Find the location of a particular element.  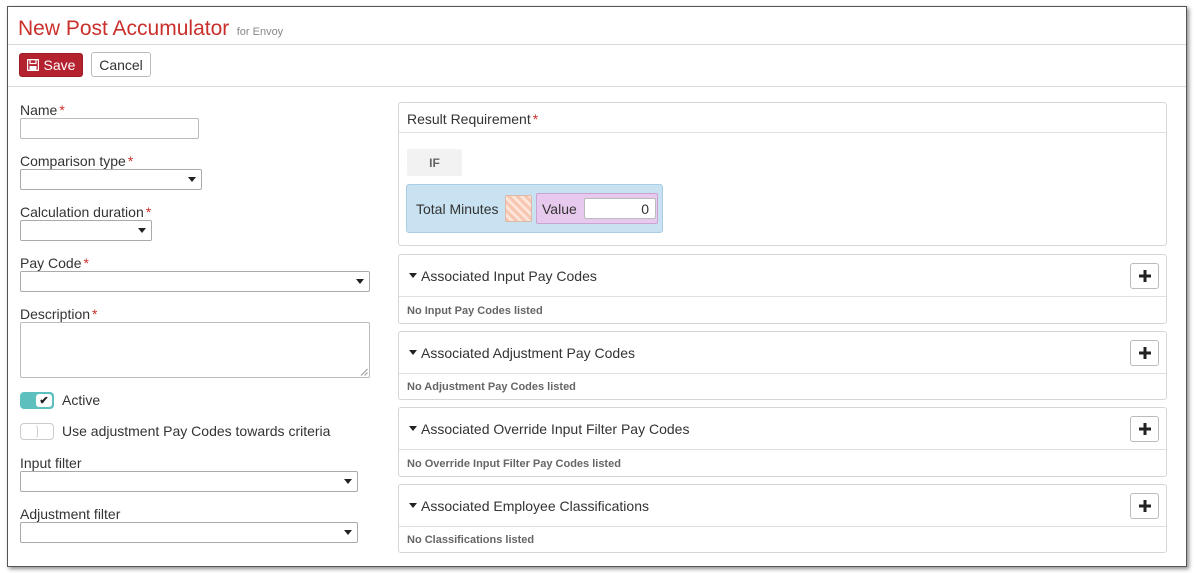

description-label-text: Description is located at coordinates (55, 314).